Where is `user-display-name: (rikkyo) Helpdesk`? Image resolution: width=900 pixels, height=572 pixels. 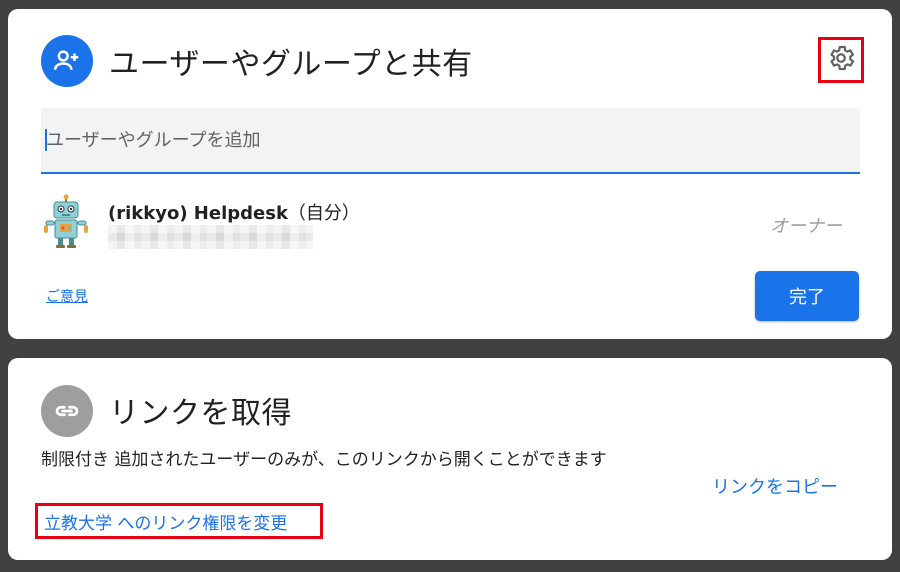 user-display-name: (rikkyo) Helpdesk is located at coordinates (198, 213).